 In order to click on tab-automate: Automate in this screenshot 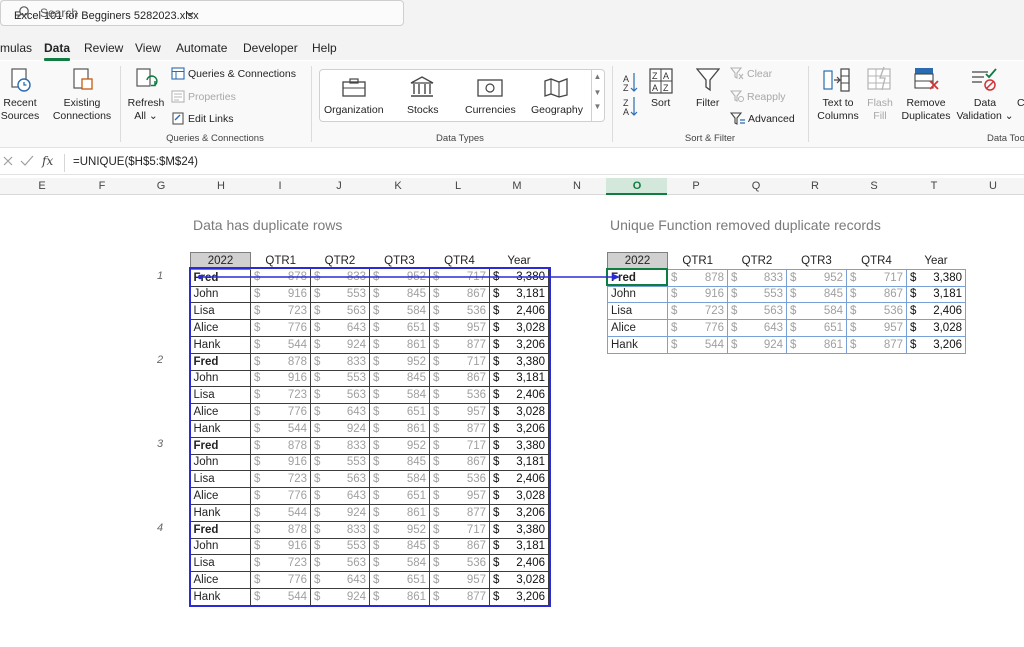, I will do `click(201, 48)`.